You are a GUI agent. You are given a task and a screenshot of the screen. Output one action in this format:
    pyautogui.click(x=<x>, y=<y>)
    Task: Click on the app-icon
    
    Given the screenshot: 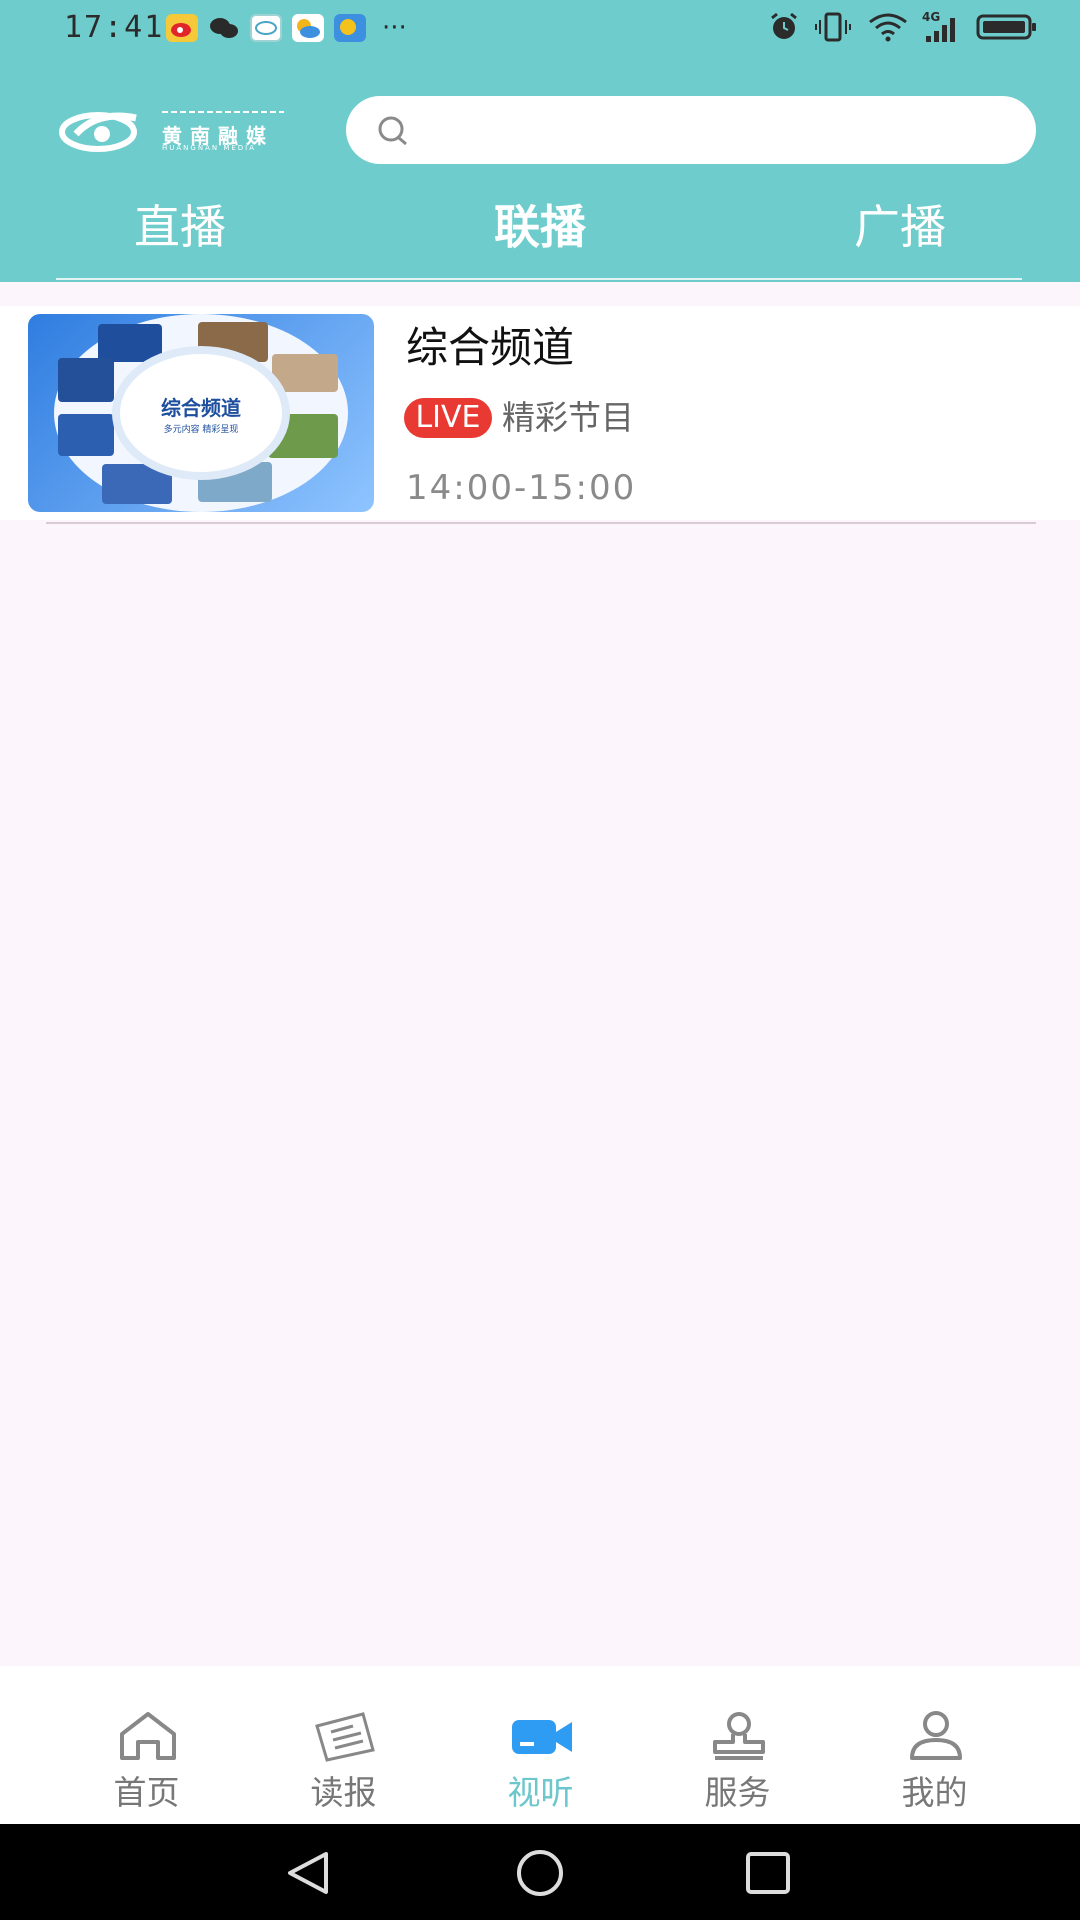 What is the action you would take?
    pyautogui.click(x=266, y=28)
    